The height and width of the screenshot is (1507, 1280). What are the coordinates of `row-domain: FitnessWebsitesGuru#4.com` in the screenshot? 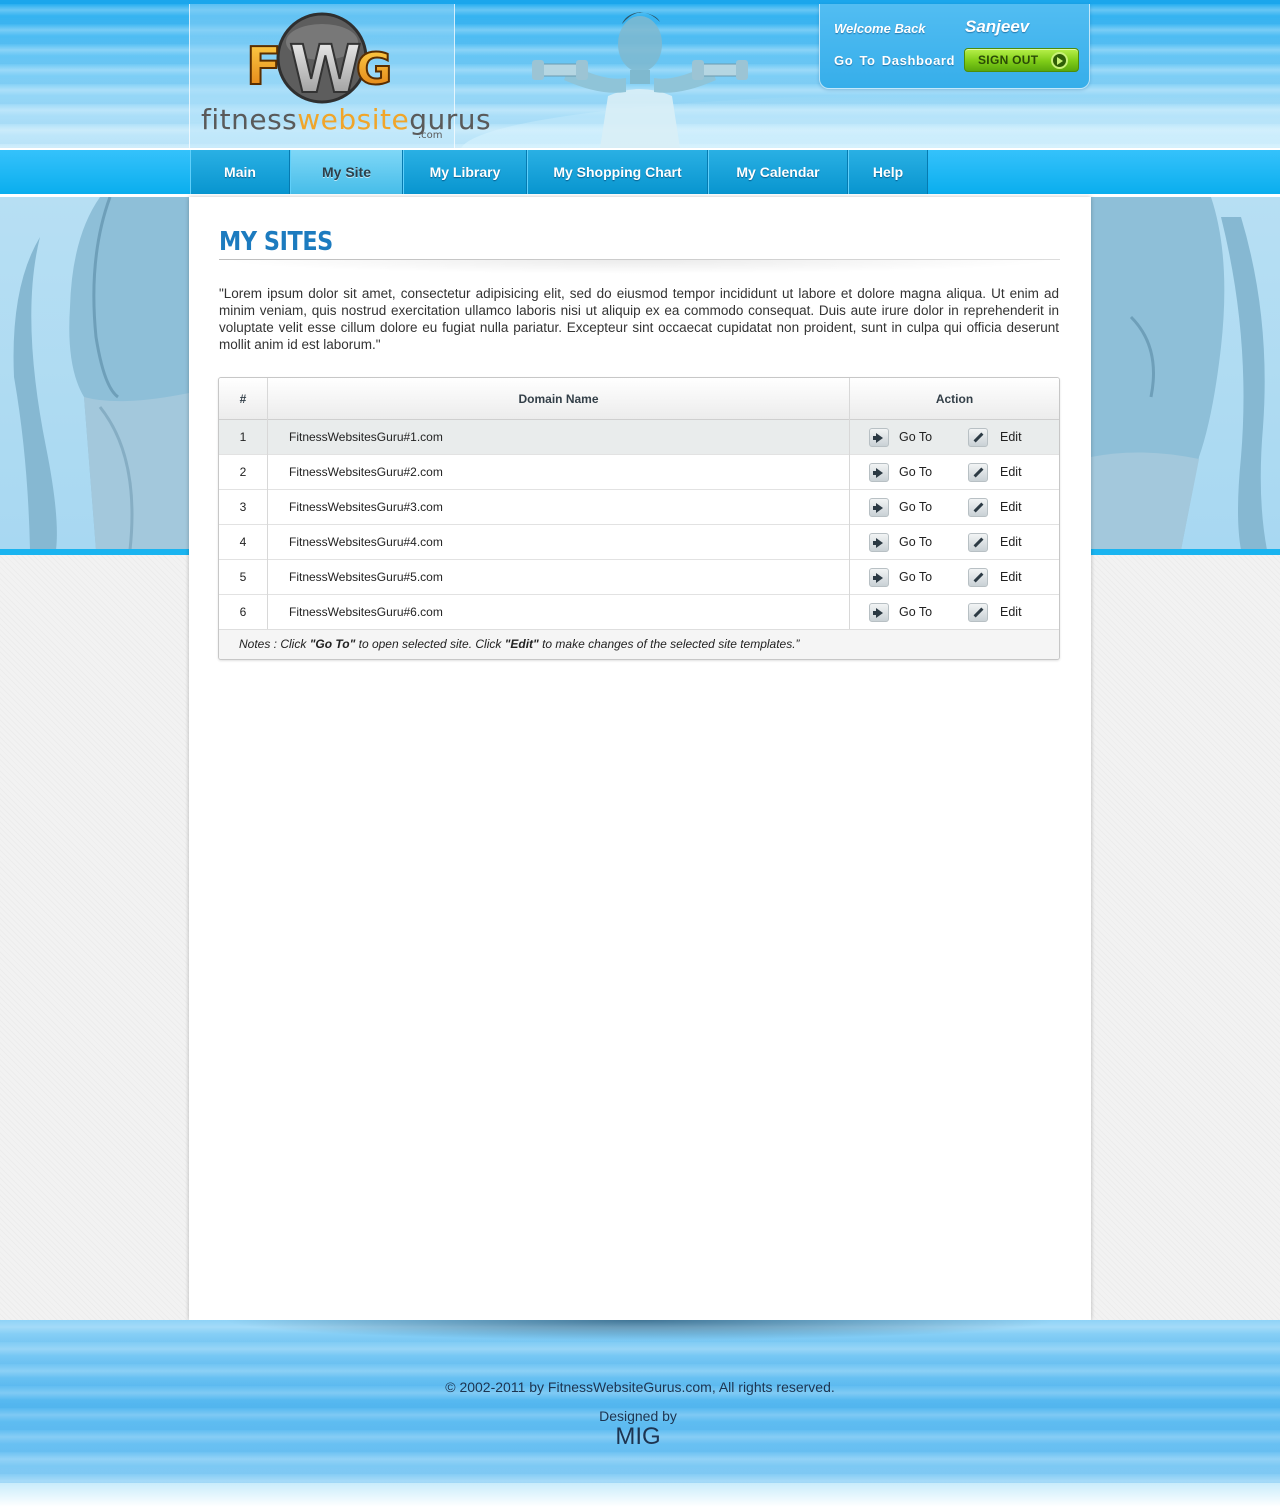 It's located at (366, 542).